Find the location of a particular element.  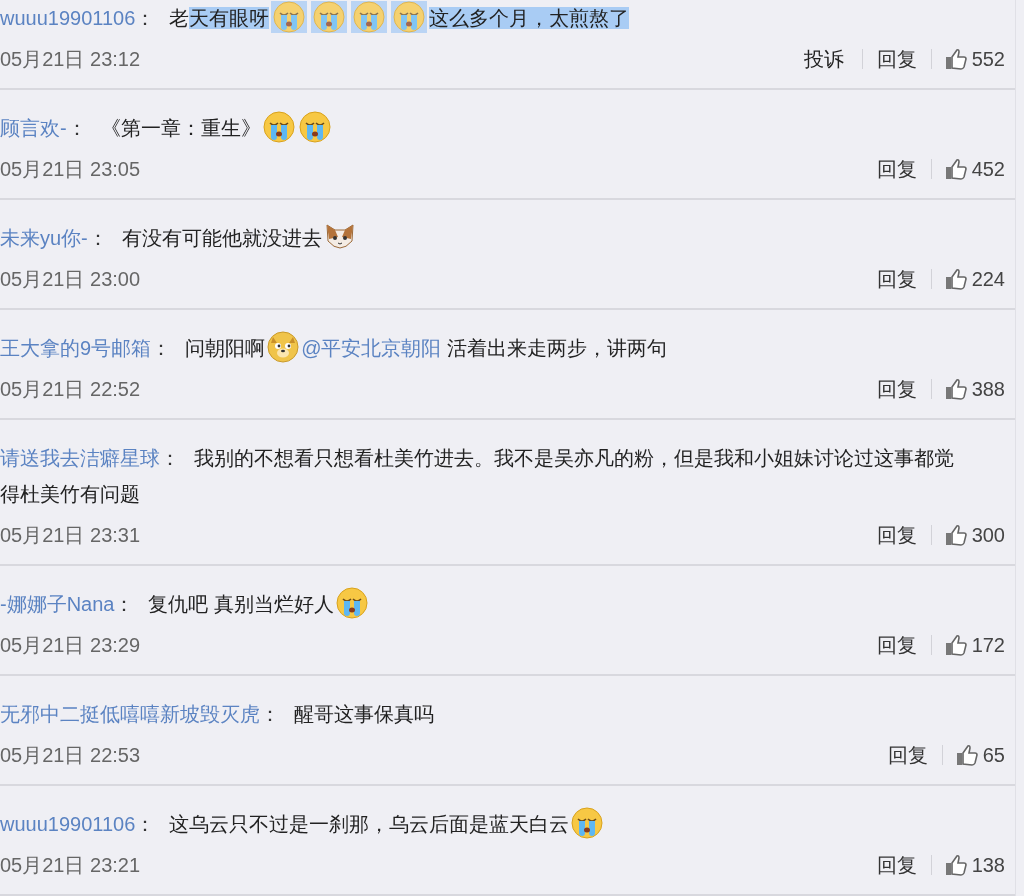

time-label: 05月21日 23:05 is located at coordinates (70, 169).